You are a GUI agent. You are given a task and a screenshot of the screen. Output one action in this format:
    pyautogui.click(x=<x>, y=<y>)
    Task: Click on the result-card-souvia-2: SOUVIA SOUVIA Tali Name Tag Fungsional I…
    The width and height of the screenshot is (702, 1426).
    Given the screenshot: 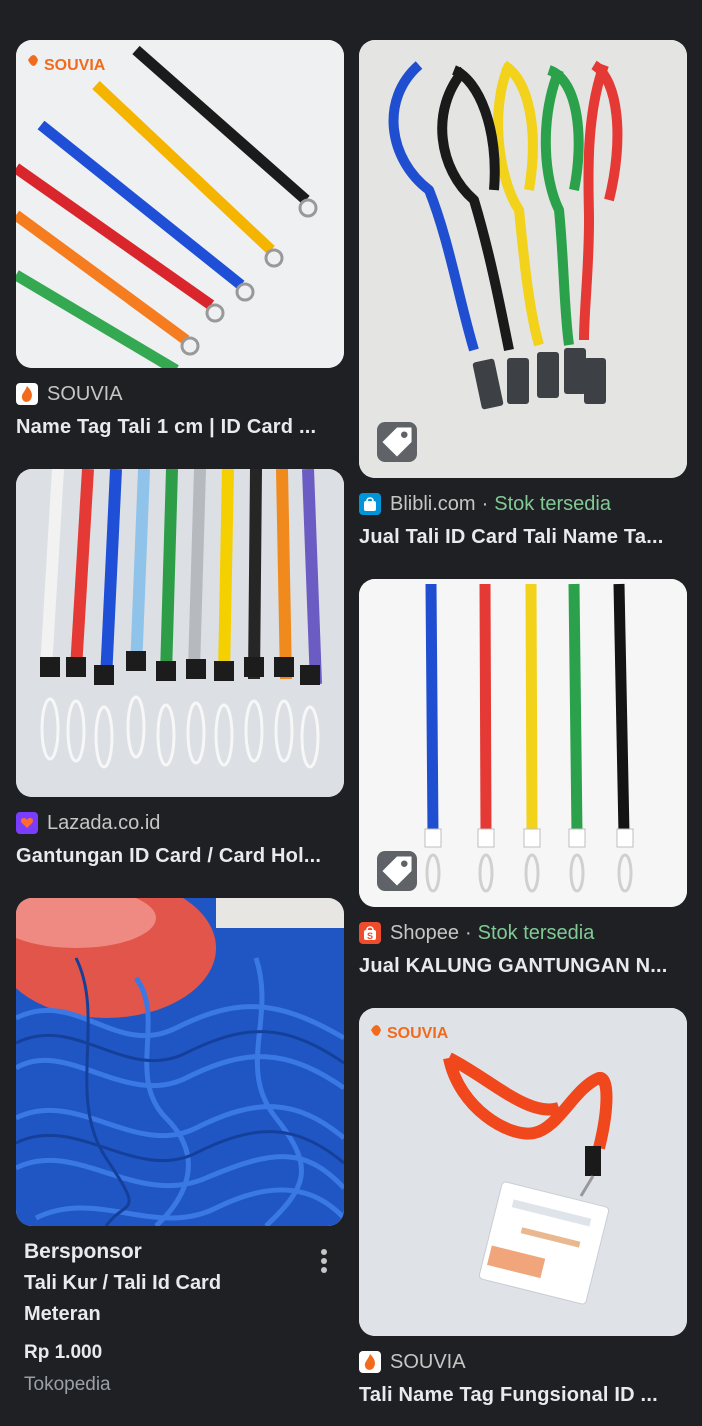 What is the action you would take?
    pyautogui.click(x=523, y=1207)
    